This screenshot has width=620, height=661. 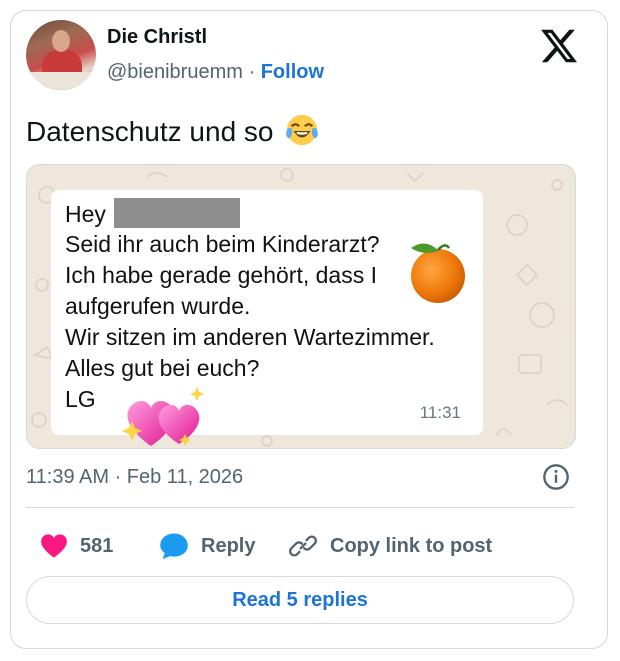 What do you see at coordinates (163, 416) in the screenshot?
I see `sparkling-hearts-emoji-icon` at bounding box center [163, 416].